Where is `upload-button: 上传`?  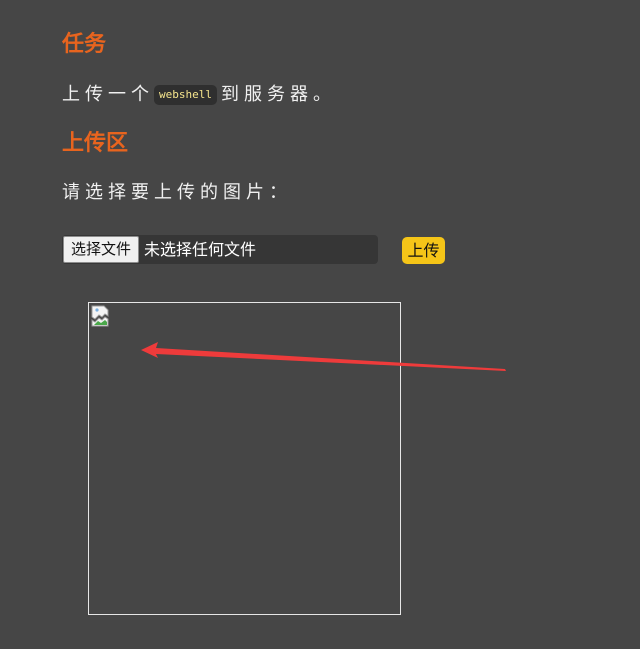 upload-button: 上传 is located at coordinates (423, 250).